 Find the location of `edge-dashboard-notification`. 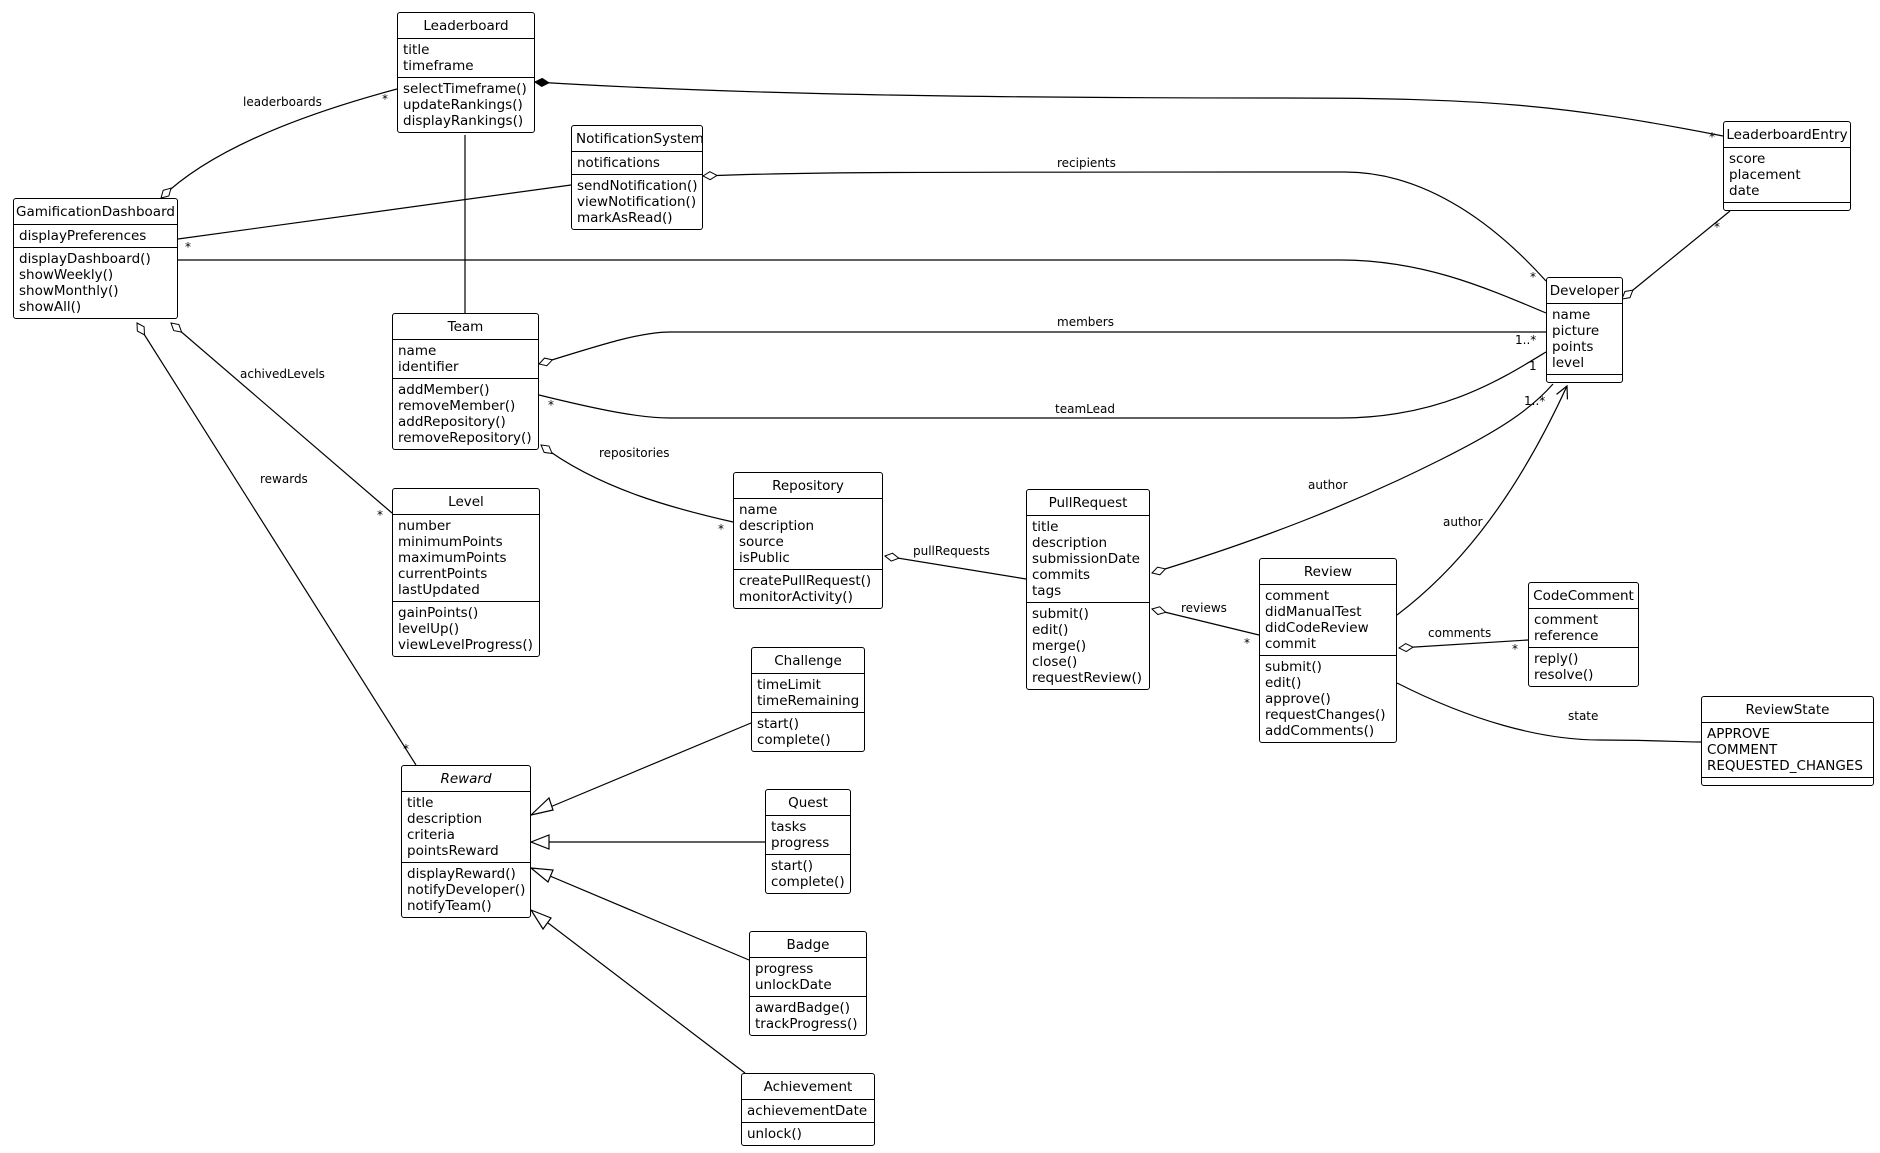

edge-dashboard-notification is located at coordinates (374, 212).